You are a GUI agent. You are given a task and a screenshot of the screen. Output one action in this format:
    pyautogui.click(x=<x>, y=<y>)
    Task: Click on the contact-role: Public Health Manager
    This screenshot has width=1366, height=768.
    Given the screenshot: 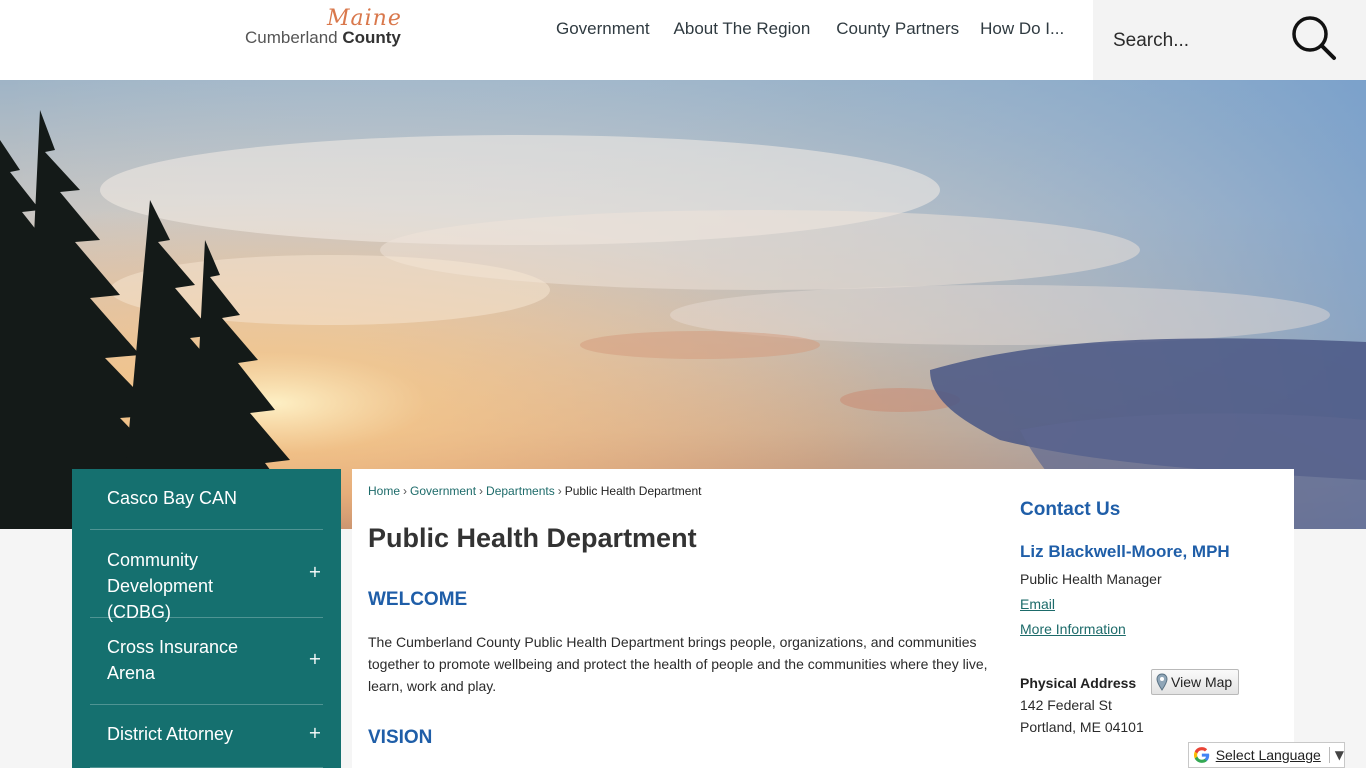 What is the action you would take?
    pyautogui.click(x=1091, y=579)
    